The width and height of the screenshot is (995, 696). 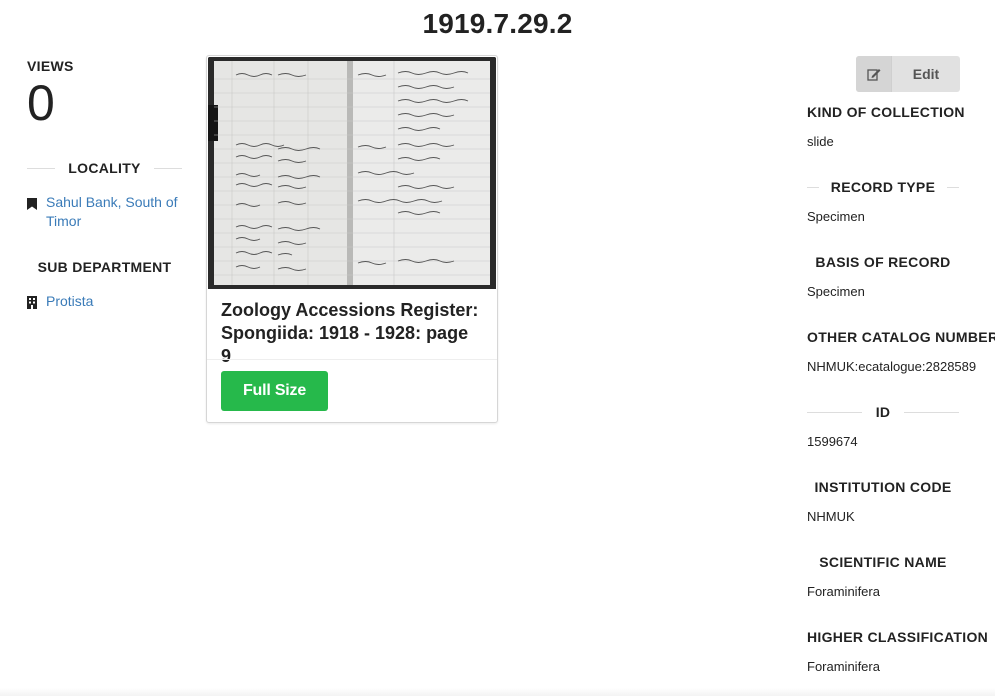 What do you see at coordinates (874, 74) in the screenshot?
I see `edit-icon` at bounding box center [874, 74].